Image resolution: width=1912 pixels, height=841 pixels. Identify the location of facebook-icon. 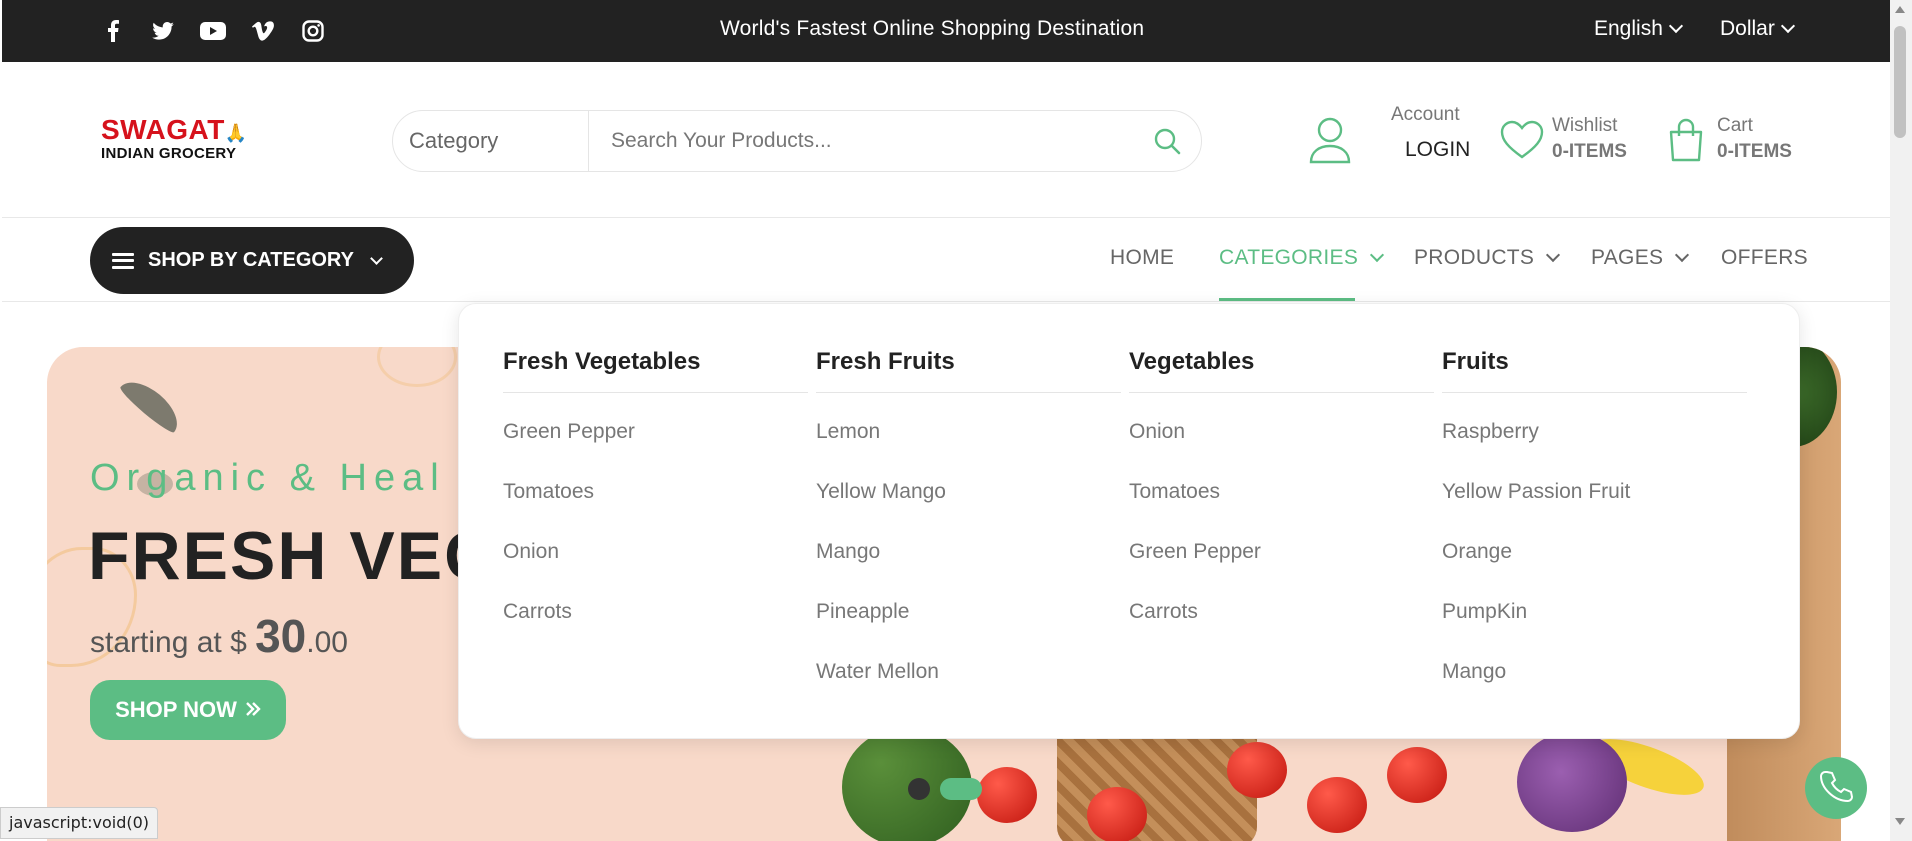
(113, 31).